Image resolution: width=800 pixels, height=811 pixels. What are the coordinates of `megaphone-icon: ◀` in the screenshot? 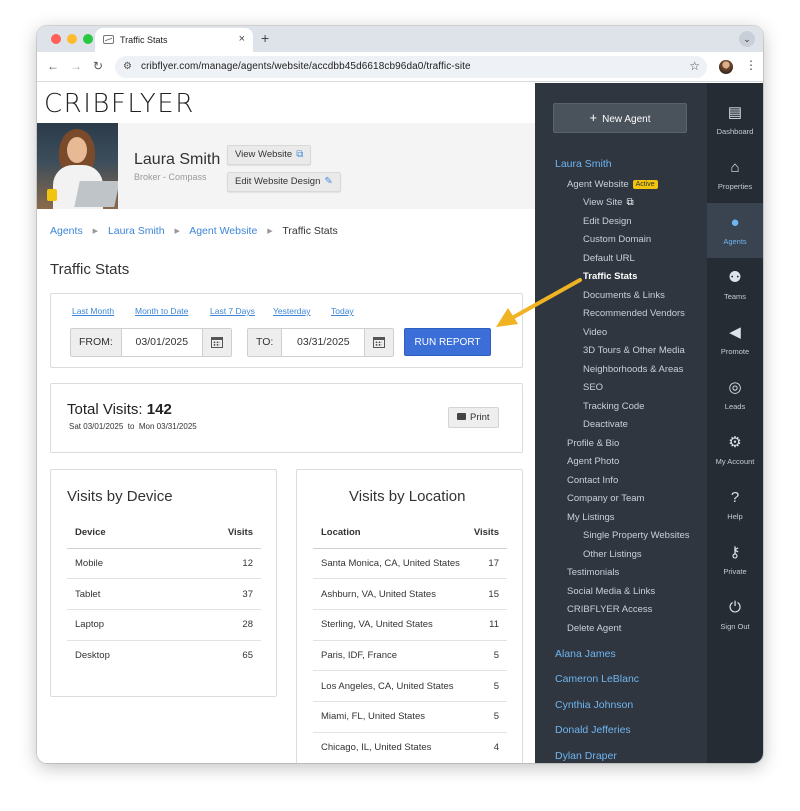 It's located at (735, 332).